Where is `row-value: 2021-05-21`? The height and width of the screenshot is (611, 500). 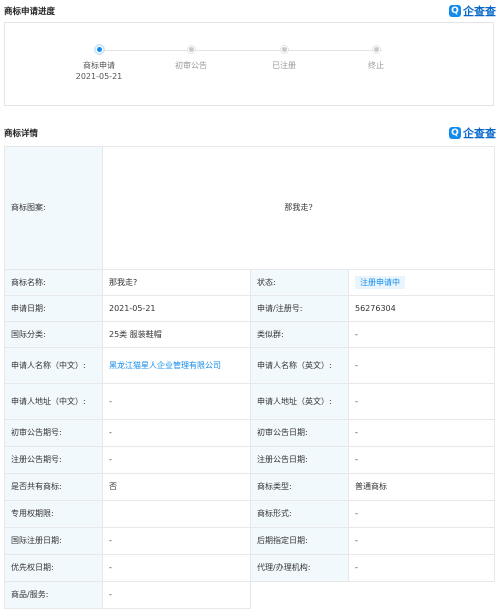
row-value: 2021-05-21 is located at coordinates (176, 308).